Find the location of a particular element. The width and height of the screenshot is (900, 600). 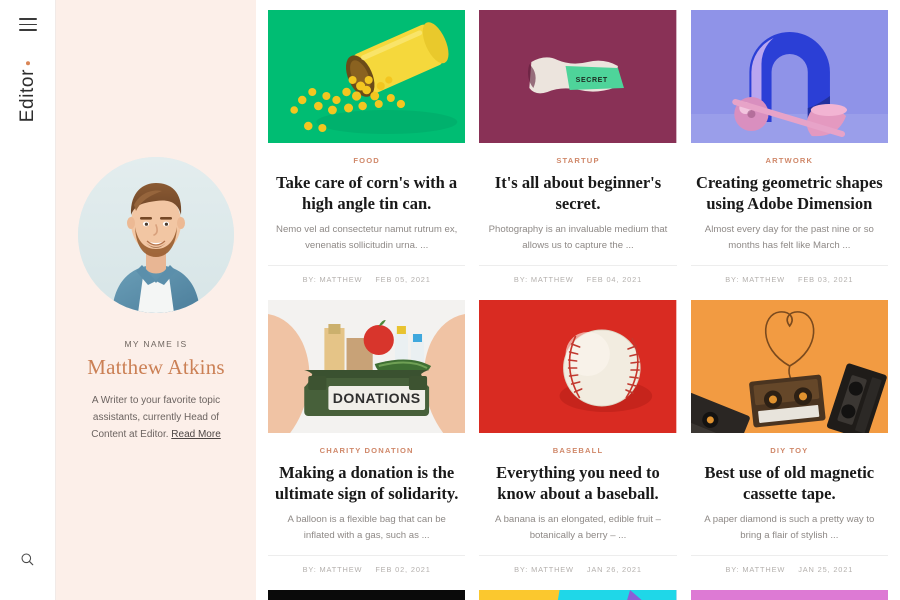

post-thumbnail-baseball-on-red-photo is located at coordinates (578, 366).